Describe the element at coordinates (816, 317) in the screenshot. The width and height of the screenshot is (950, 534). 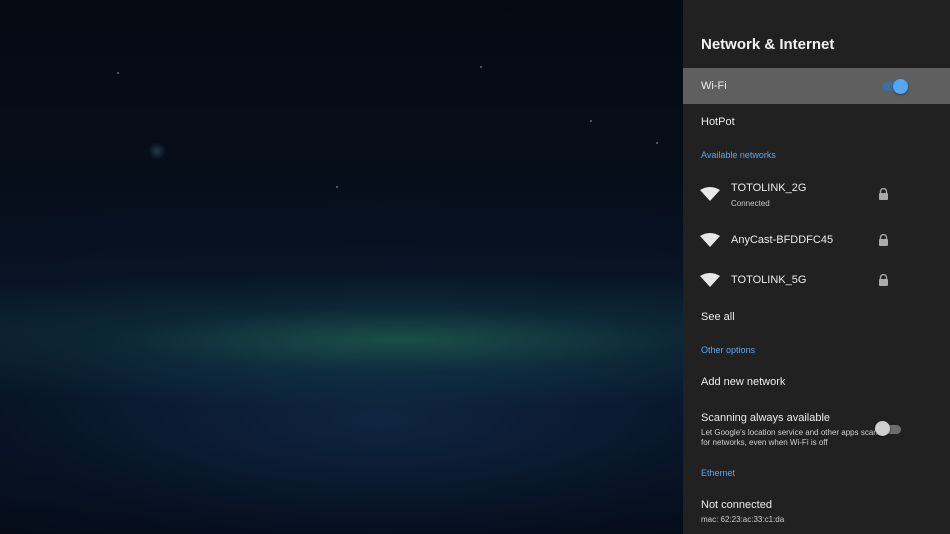
I see `see-all-button: See all` at that location.